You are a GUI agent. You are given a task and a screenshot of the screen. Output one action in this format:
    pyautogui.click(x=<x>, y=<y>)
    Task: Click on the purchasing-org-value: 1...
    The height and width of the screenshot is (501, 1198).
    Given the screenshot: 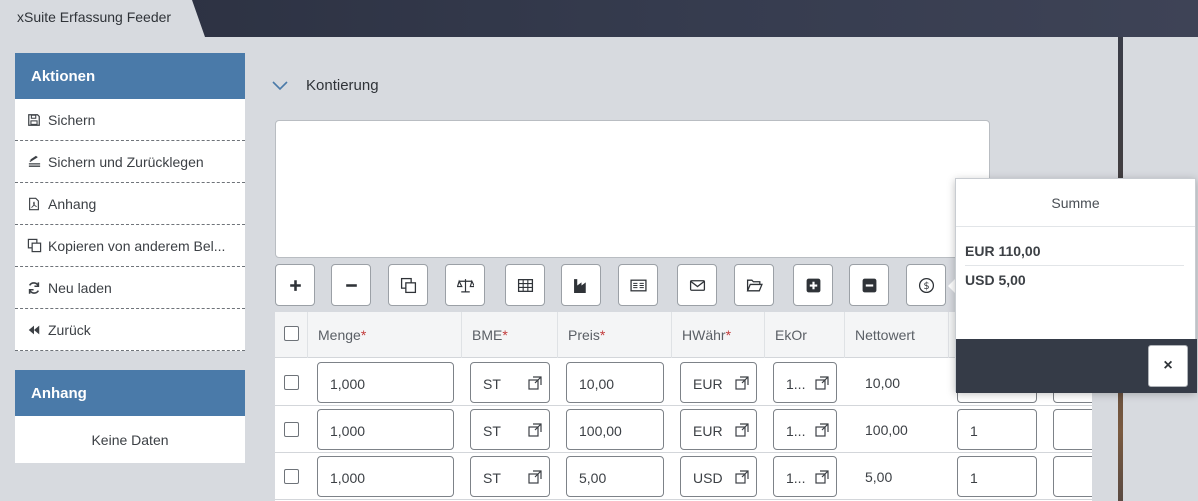 What is the action you would take?
    pyautogui.click(x=796, y=384)
    